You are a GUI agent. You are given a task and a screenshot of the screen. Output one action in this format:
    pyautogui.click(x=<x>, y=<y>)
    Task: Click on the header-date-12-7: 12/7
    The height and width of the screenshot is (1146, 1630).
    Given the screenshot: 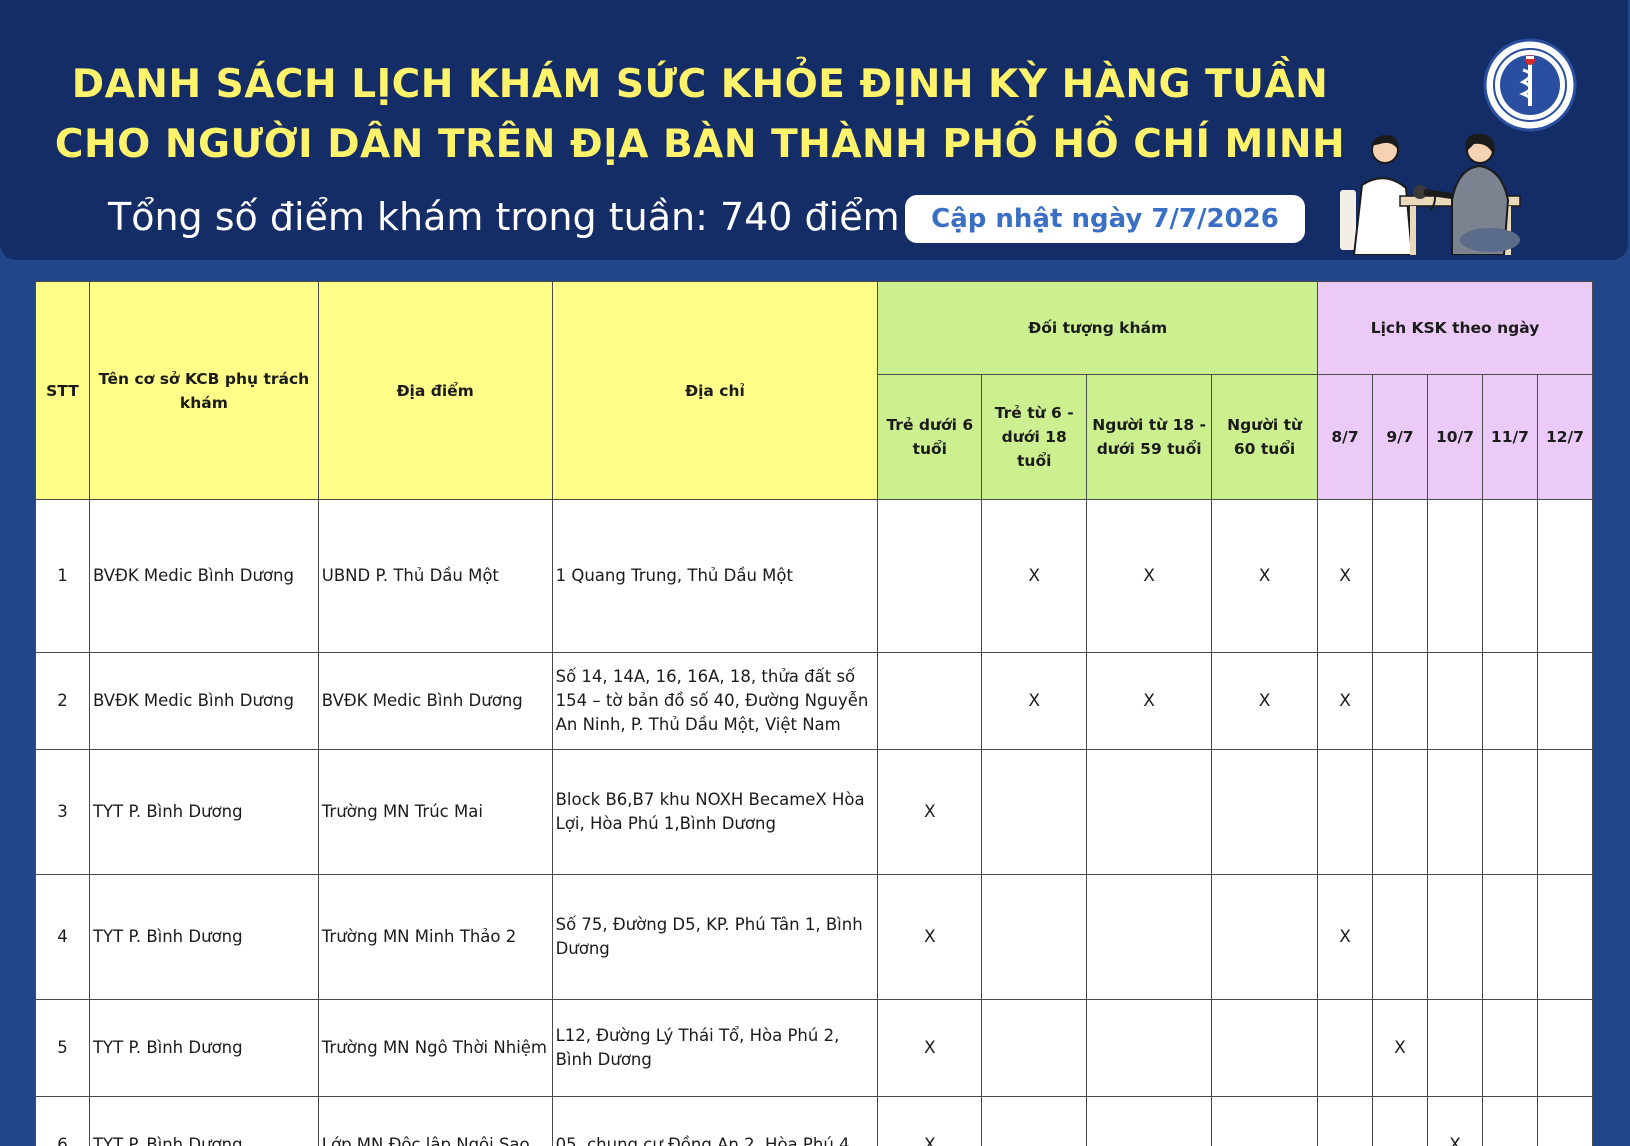 What is the action you would take?
    pyautogui.click(x=1564, y=437)
    